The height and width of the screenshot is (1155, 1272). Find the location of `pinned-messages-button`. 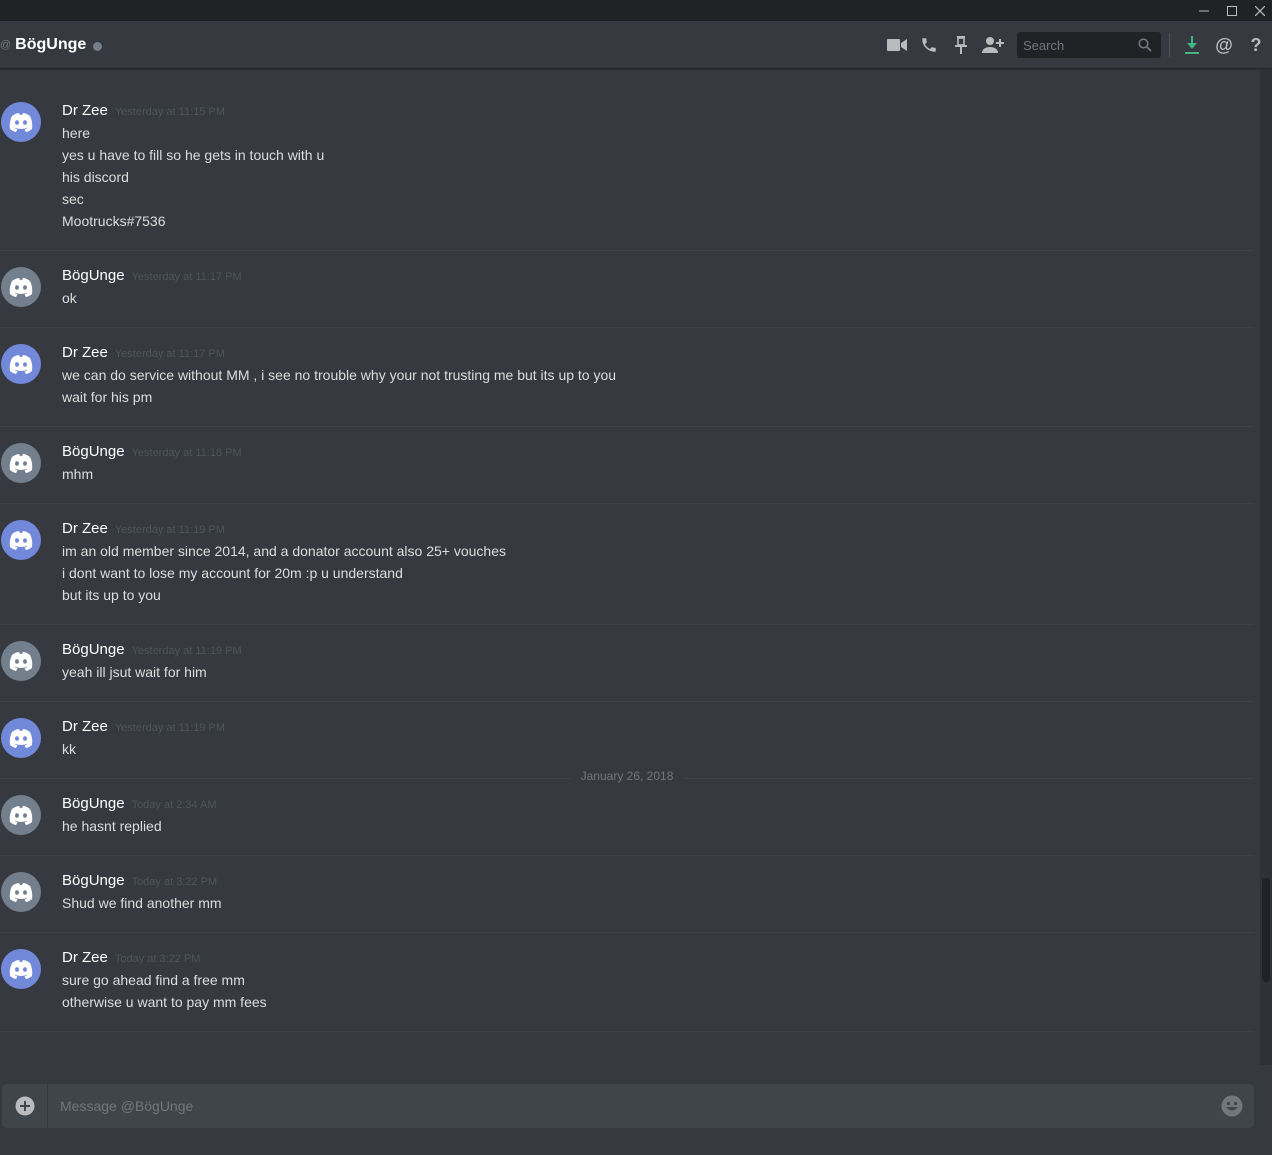

pinned-messages-button is located at coordinates (961, 45).